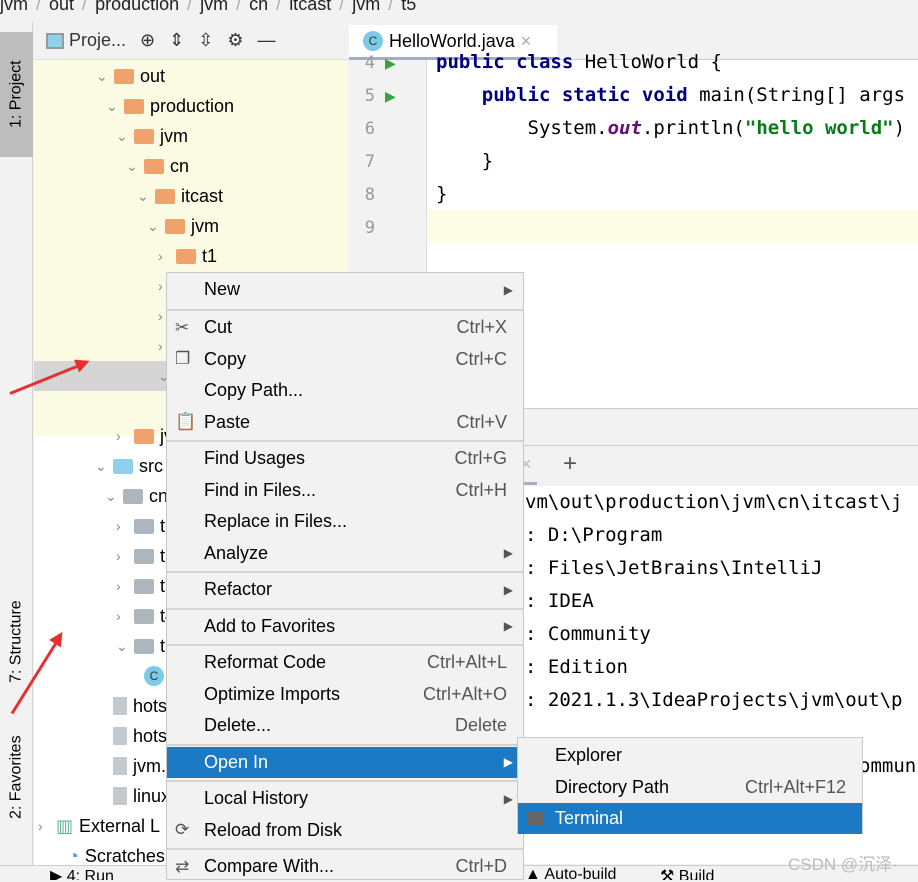  What do you see at coordinates (345, 289) in the screenshot?
I see `menu-item-new: New ▶` at bounding box center [345, 289].